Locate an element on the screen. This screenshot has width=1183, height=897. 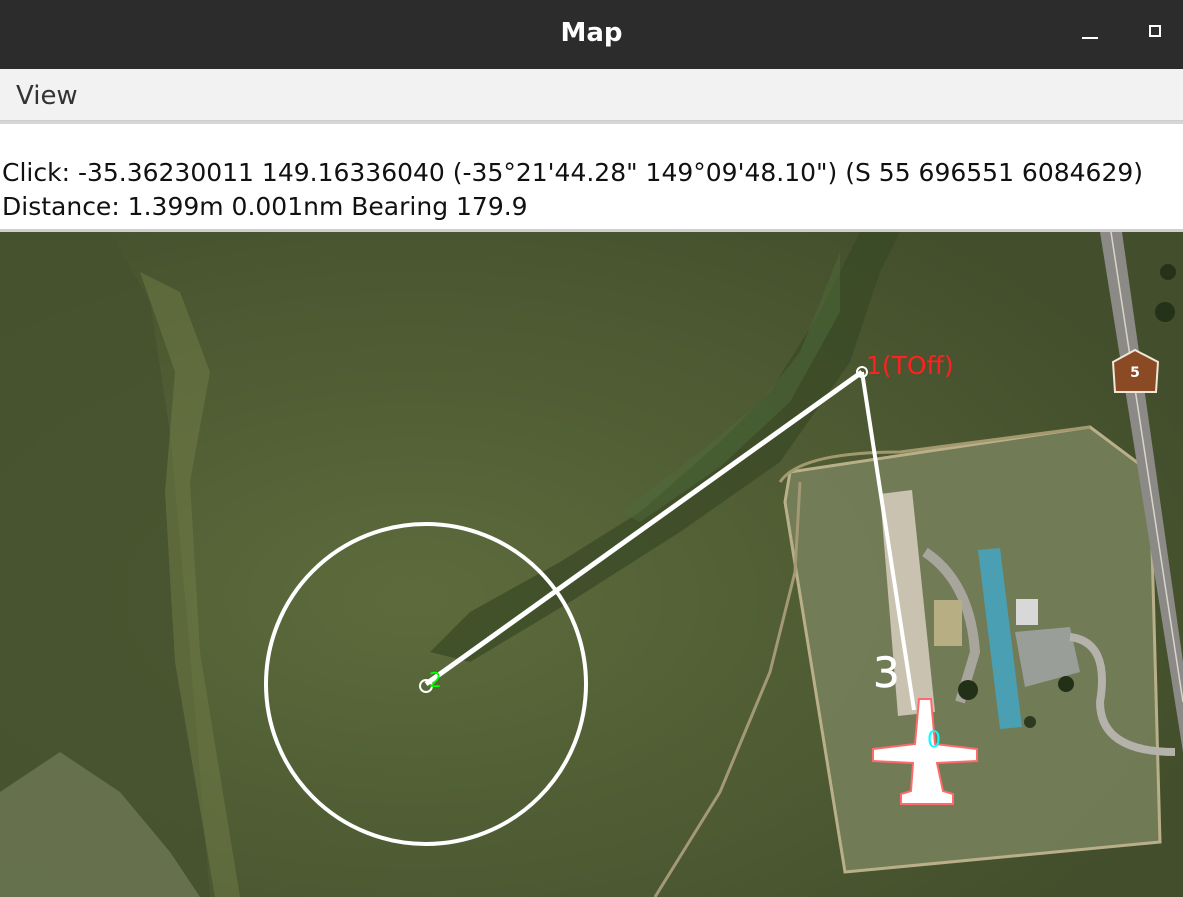
menu-view: View is located at coordinates (47, 96).